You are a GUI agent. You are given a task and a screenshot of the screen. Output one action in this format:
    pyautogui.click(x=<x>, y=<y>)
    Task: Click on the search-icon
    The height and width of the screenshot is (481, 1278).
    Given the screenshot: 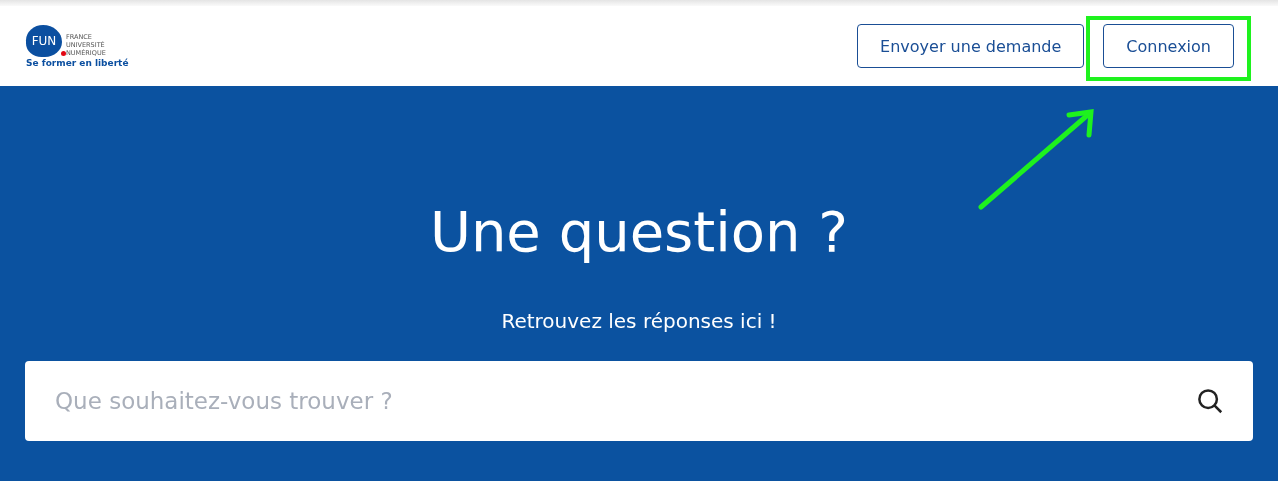 What is the action you would take?
    pyautogui.click(x=1210, y=401)
    